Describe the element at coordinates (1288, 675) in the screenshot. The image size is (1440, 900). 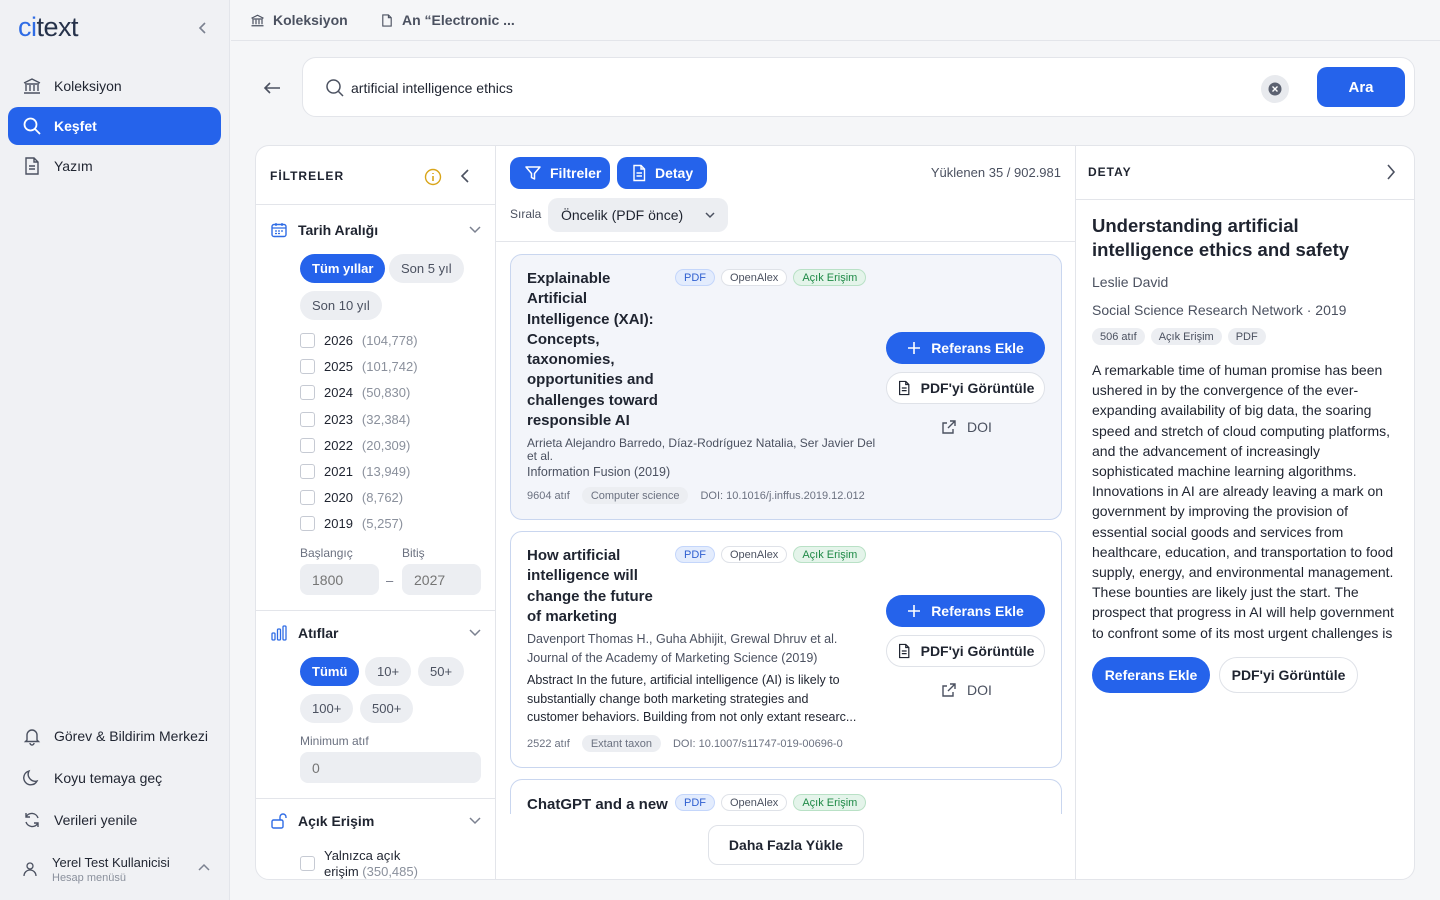
I see `detail-view-pdf-button: PDF'yi Görüntüle` at that location.